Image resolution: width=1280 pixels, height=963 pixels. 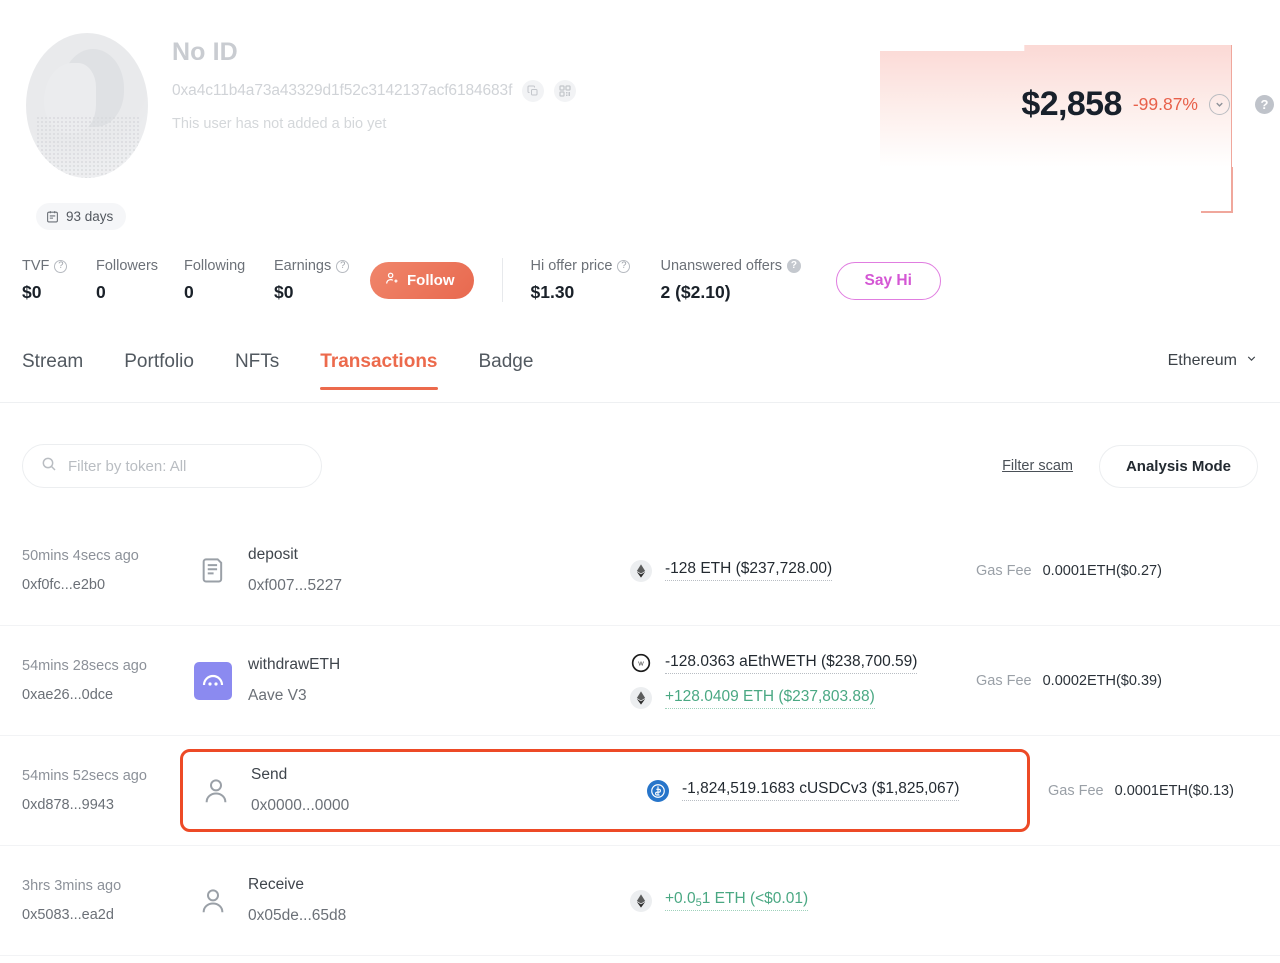 What do you see at coordinates (1037, 466) in the screenshot?
I see `filter-scam-link: Filter scam` at bounding box center [1037, 466].